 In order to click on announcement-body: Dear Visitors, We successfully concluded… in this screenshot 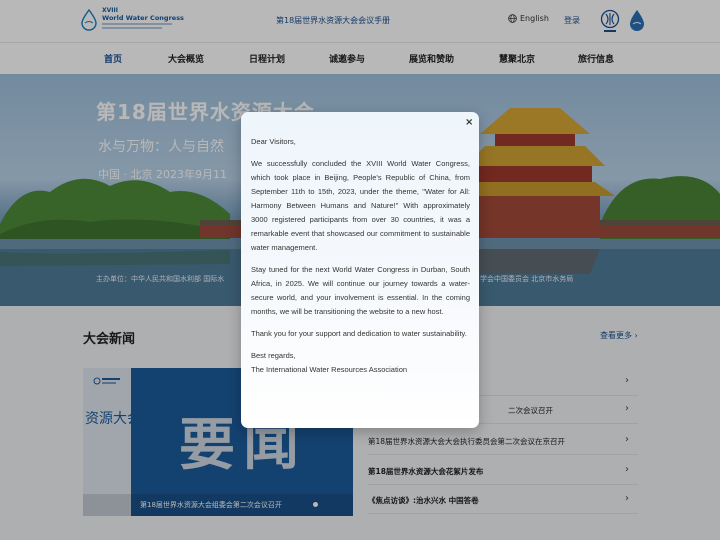, I will do `click(360, 256)`.